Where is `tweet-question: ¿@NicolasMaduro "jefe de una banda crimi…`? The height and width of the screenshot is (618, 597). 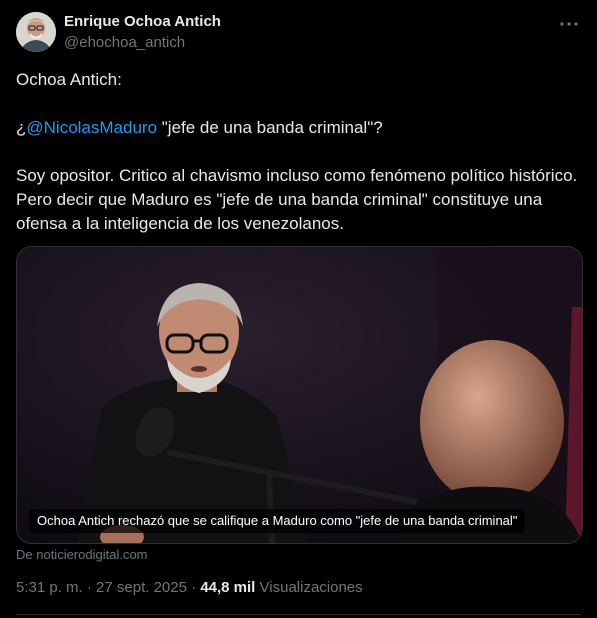 tweet-question: ¿@NicolasMaduro "jefe de una banda crimi… is located at coordinates (298, 128).